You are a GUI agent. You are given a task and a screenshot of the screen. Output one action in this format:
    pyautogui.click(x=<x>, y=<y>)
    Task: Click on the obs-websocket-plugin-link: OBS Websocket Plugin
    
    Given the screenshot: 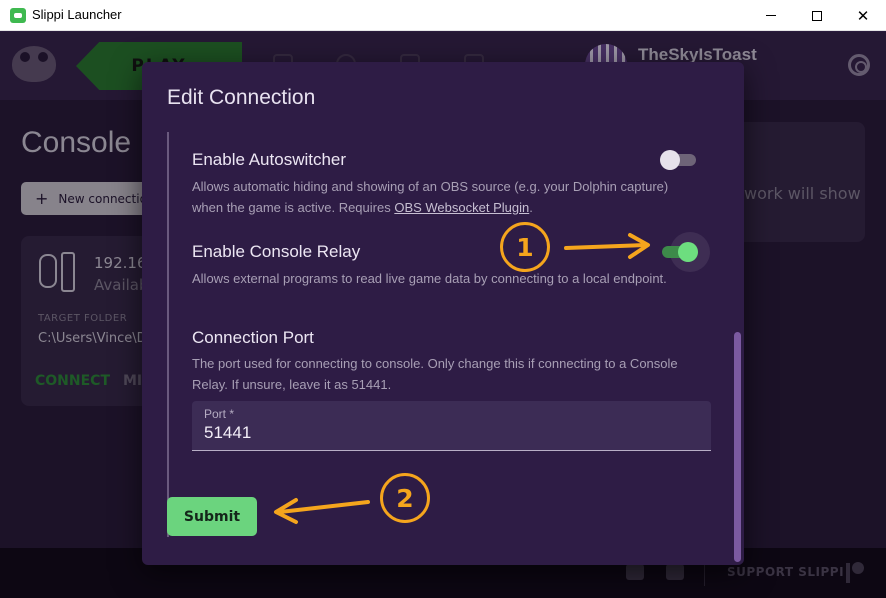 What is the action you would take?
    pyautogui.click(x=461, y=207)
    